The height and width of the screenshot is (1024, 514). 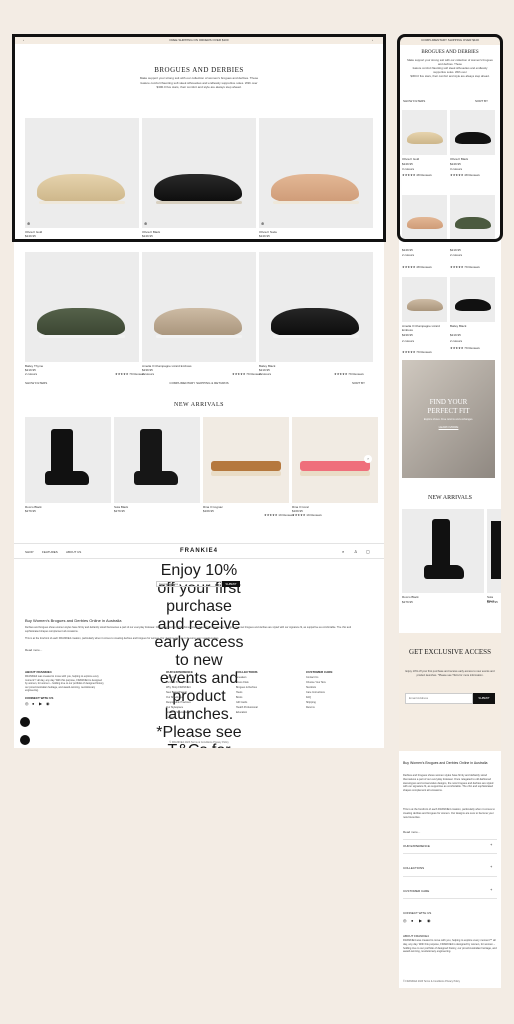 What do you see at coordinates (448, 427) in the screenshot?
I see `banner-cta: LEARN MORE` at bounding box center [448, 427].